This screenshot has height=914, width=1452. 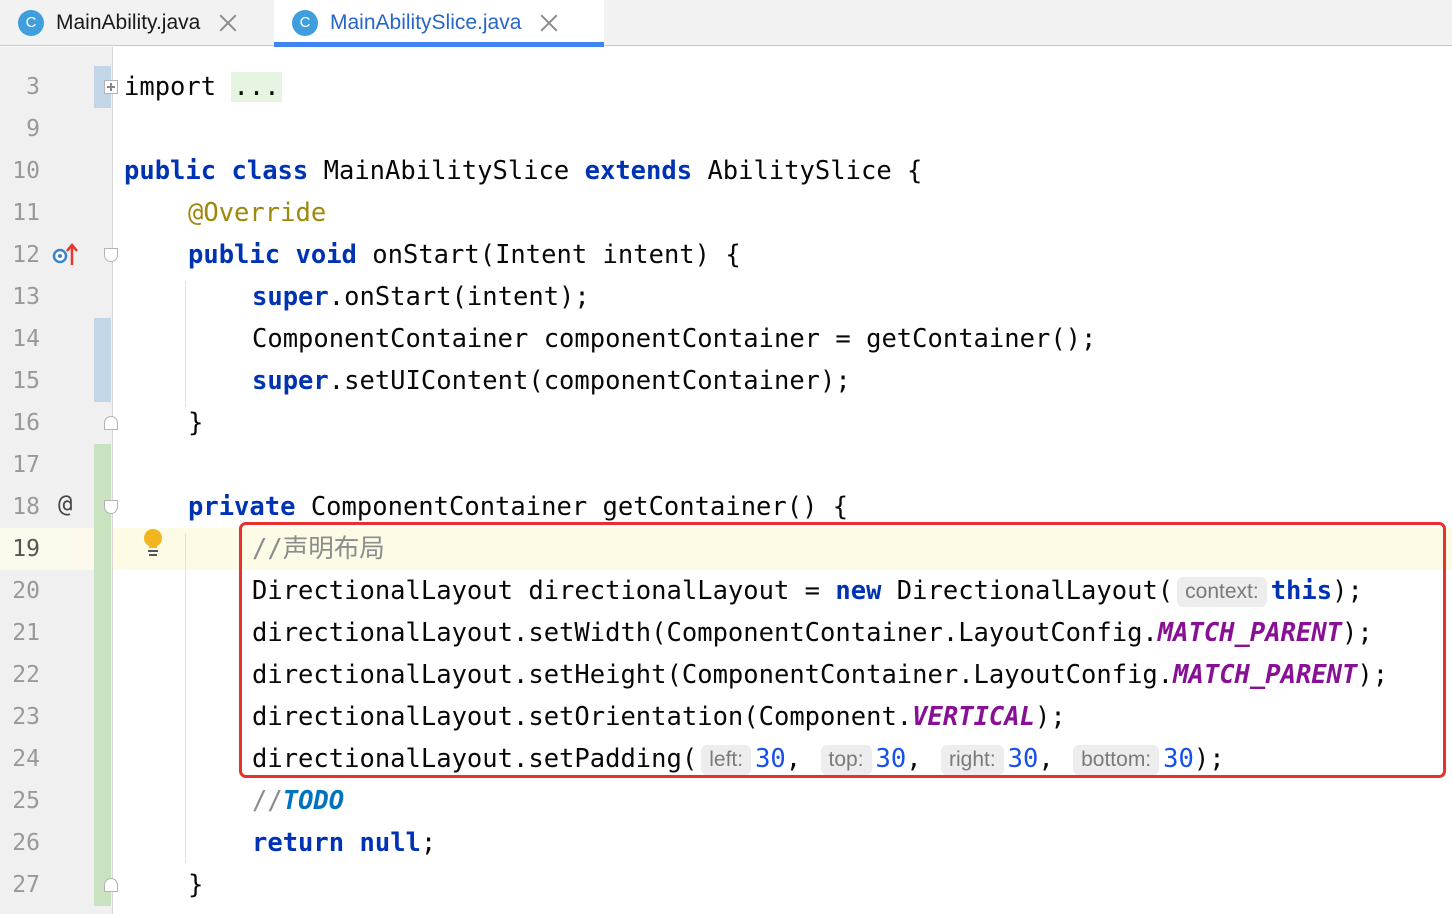 I want to click on line-number: 18, so click(x=20, y=507).